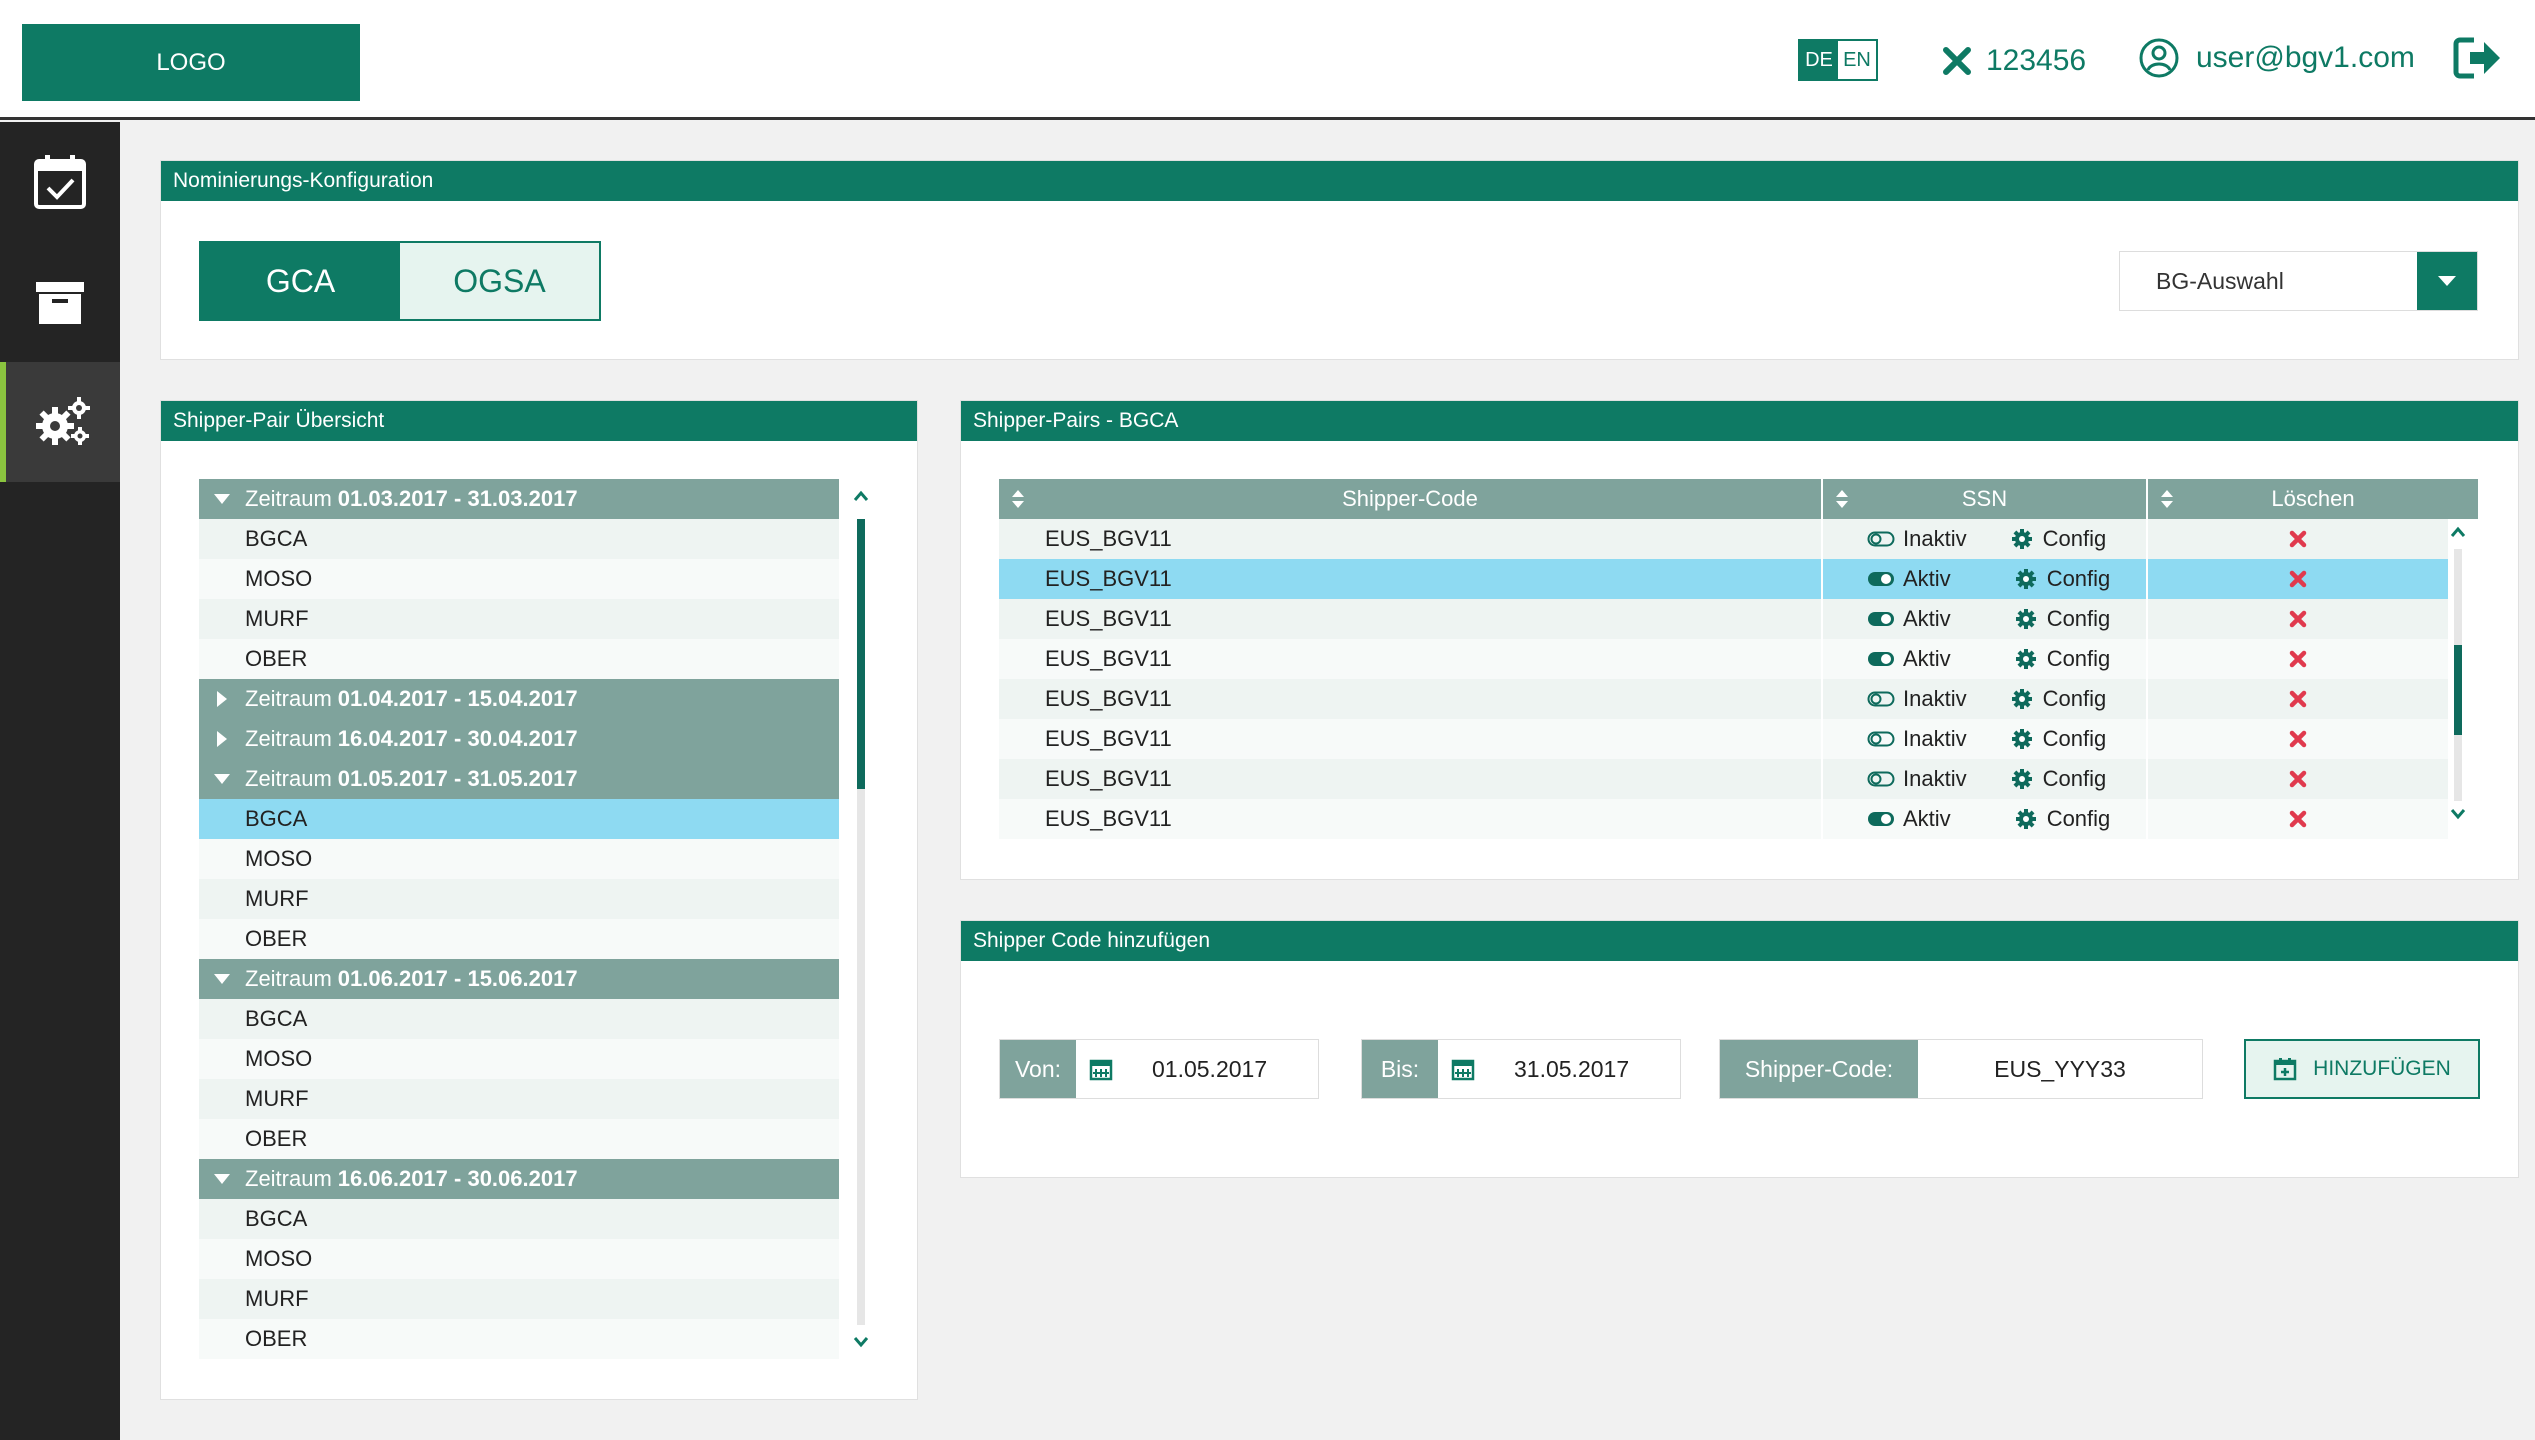 This screenshot has height=1440, width=2535. What do you see at coordinates (2298, 281) in the screenshot?
I see `bg-select: BG-Auswahl` at bounding box center [2298, 281].